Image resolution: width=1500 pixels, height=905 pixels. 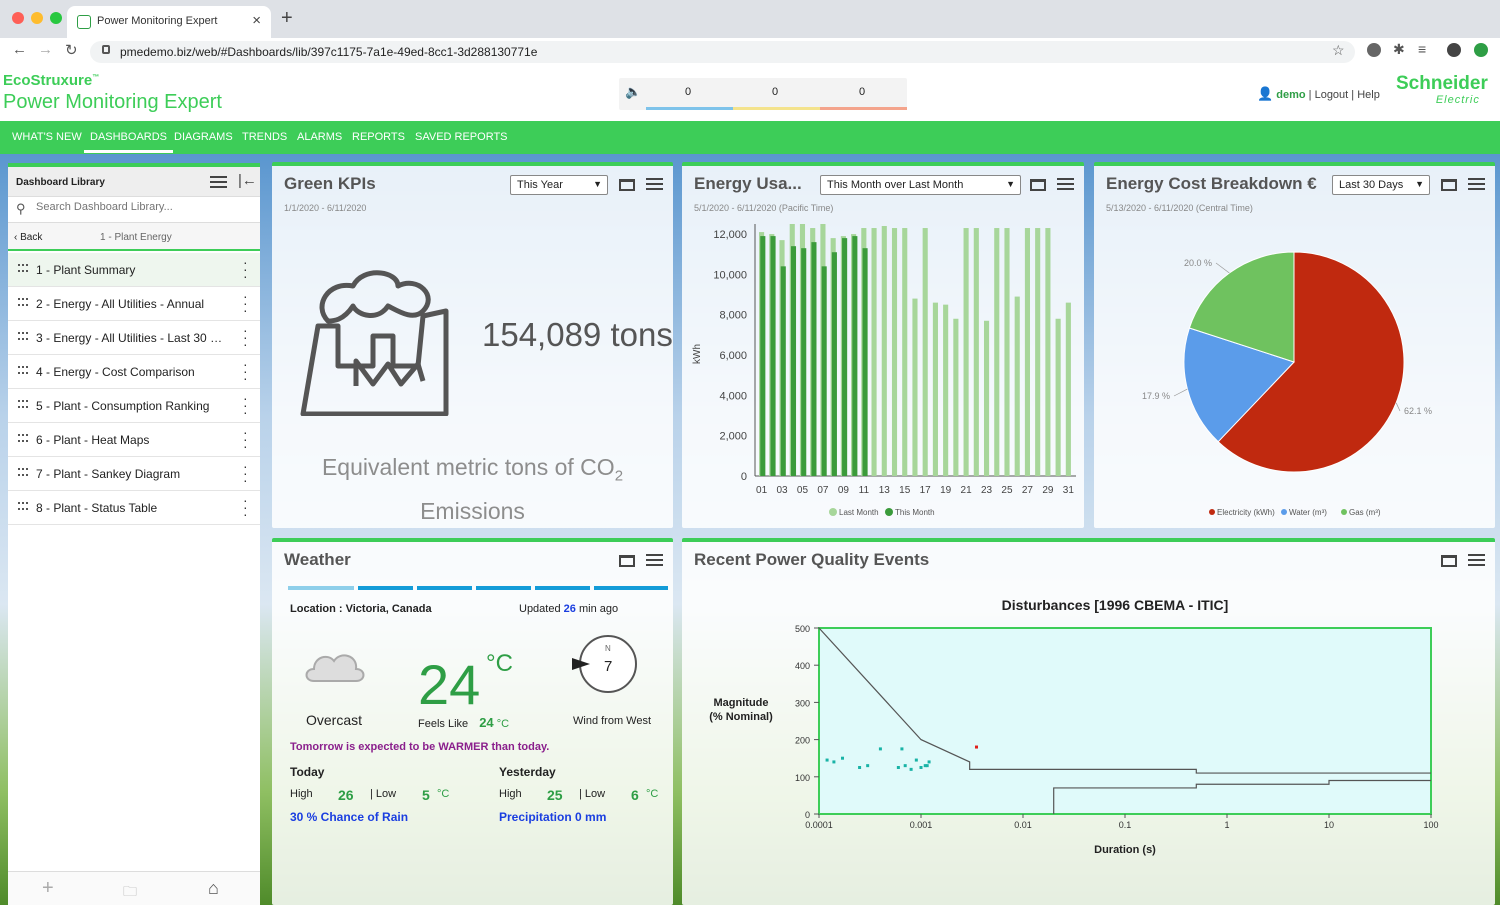 I want to click on nav-reports: REPORTS, so click(x=378, y=137).